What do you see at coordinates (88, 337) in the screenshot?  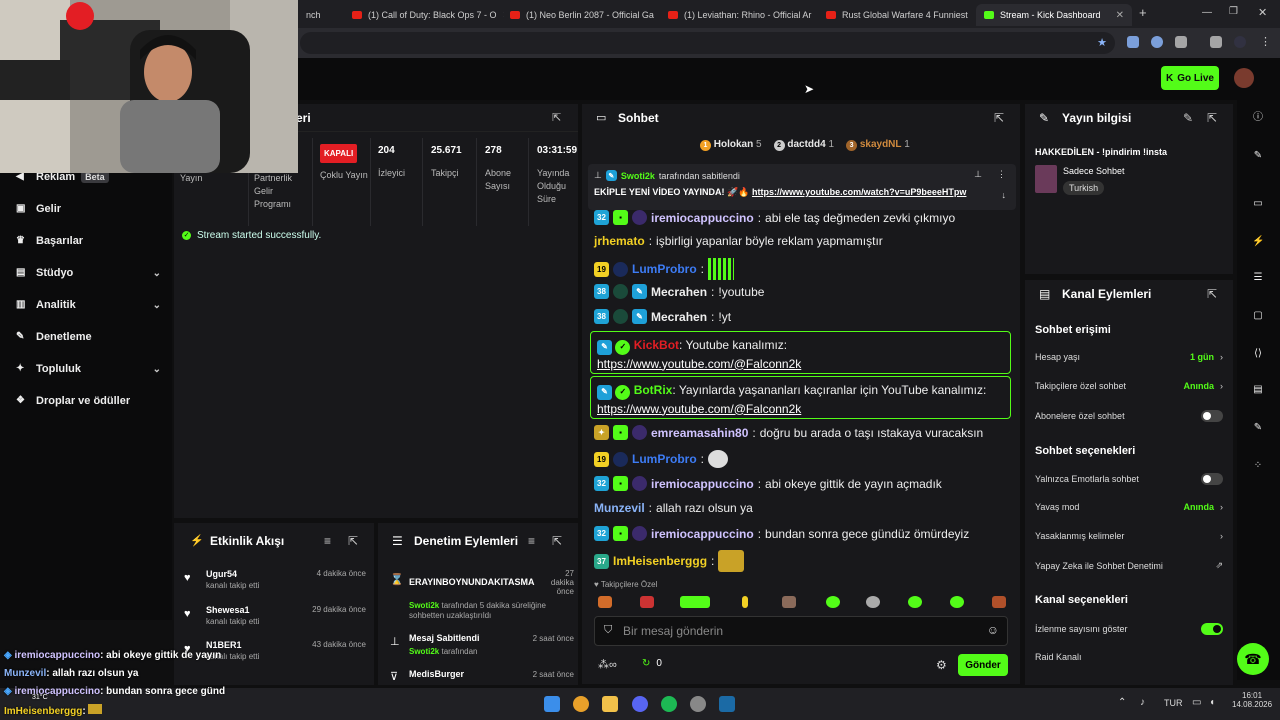 I see `sidebar-item-denetleme: ✎ Denetleme` at bounding box center [88, 337].